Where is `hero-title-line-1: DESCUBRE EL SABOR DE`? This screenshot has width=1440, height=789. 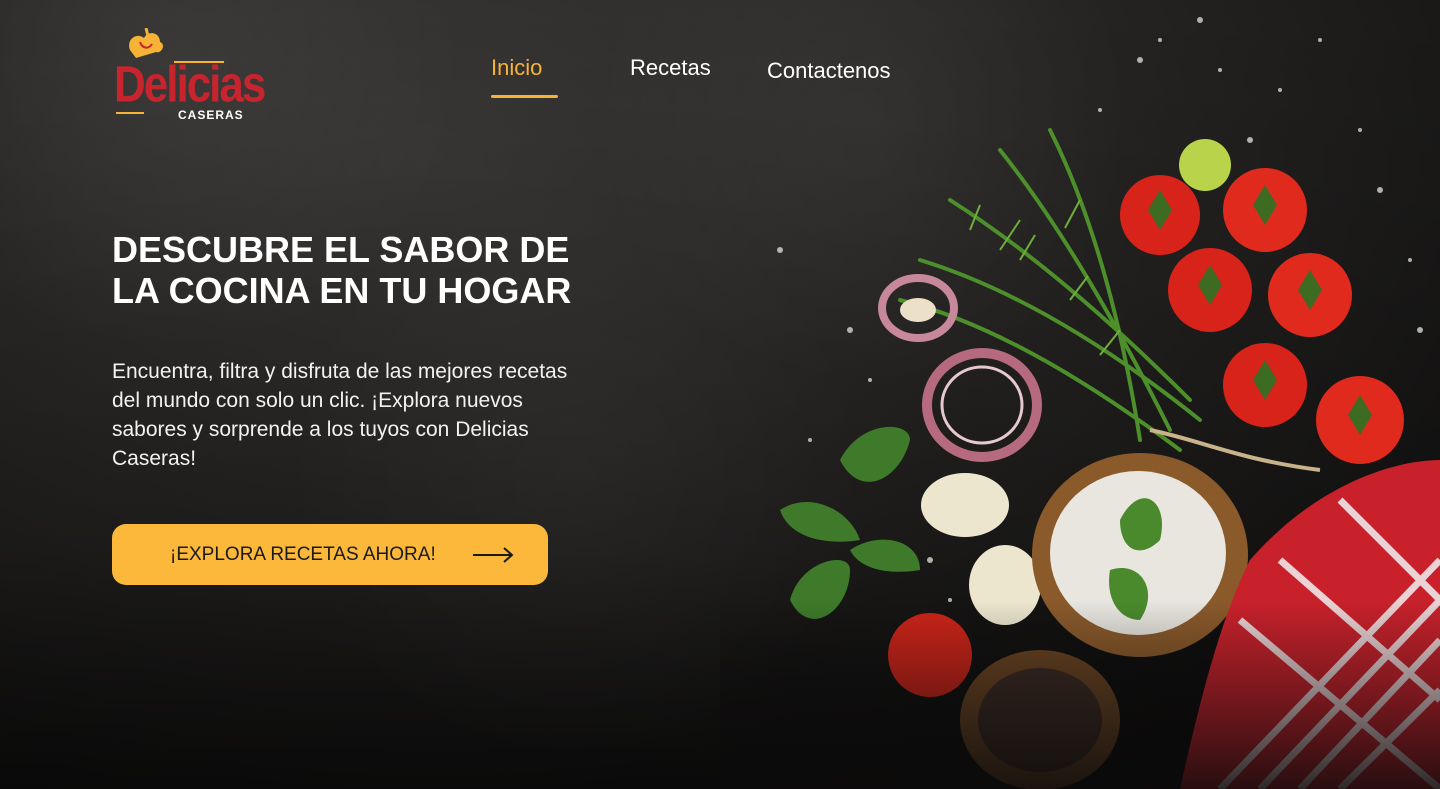 hero-title-line-1: DESCUBRE EL SABOR DE is located at coordinates (341, 249).